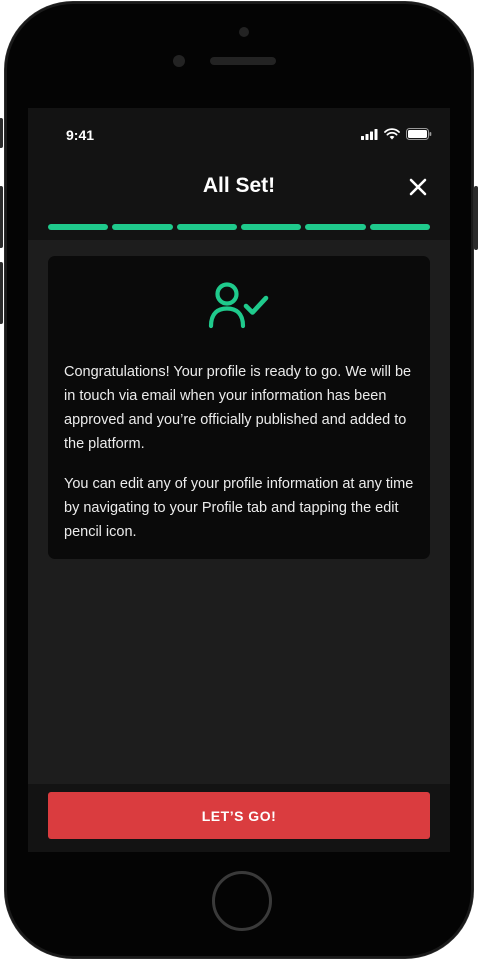 The width and height of the screenshot is (478, 960). What do you see at coordinates (179, 61) in the screenshot?
I see `proximity-sensor` at bounding box center [179, 61].